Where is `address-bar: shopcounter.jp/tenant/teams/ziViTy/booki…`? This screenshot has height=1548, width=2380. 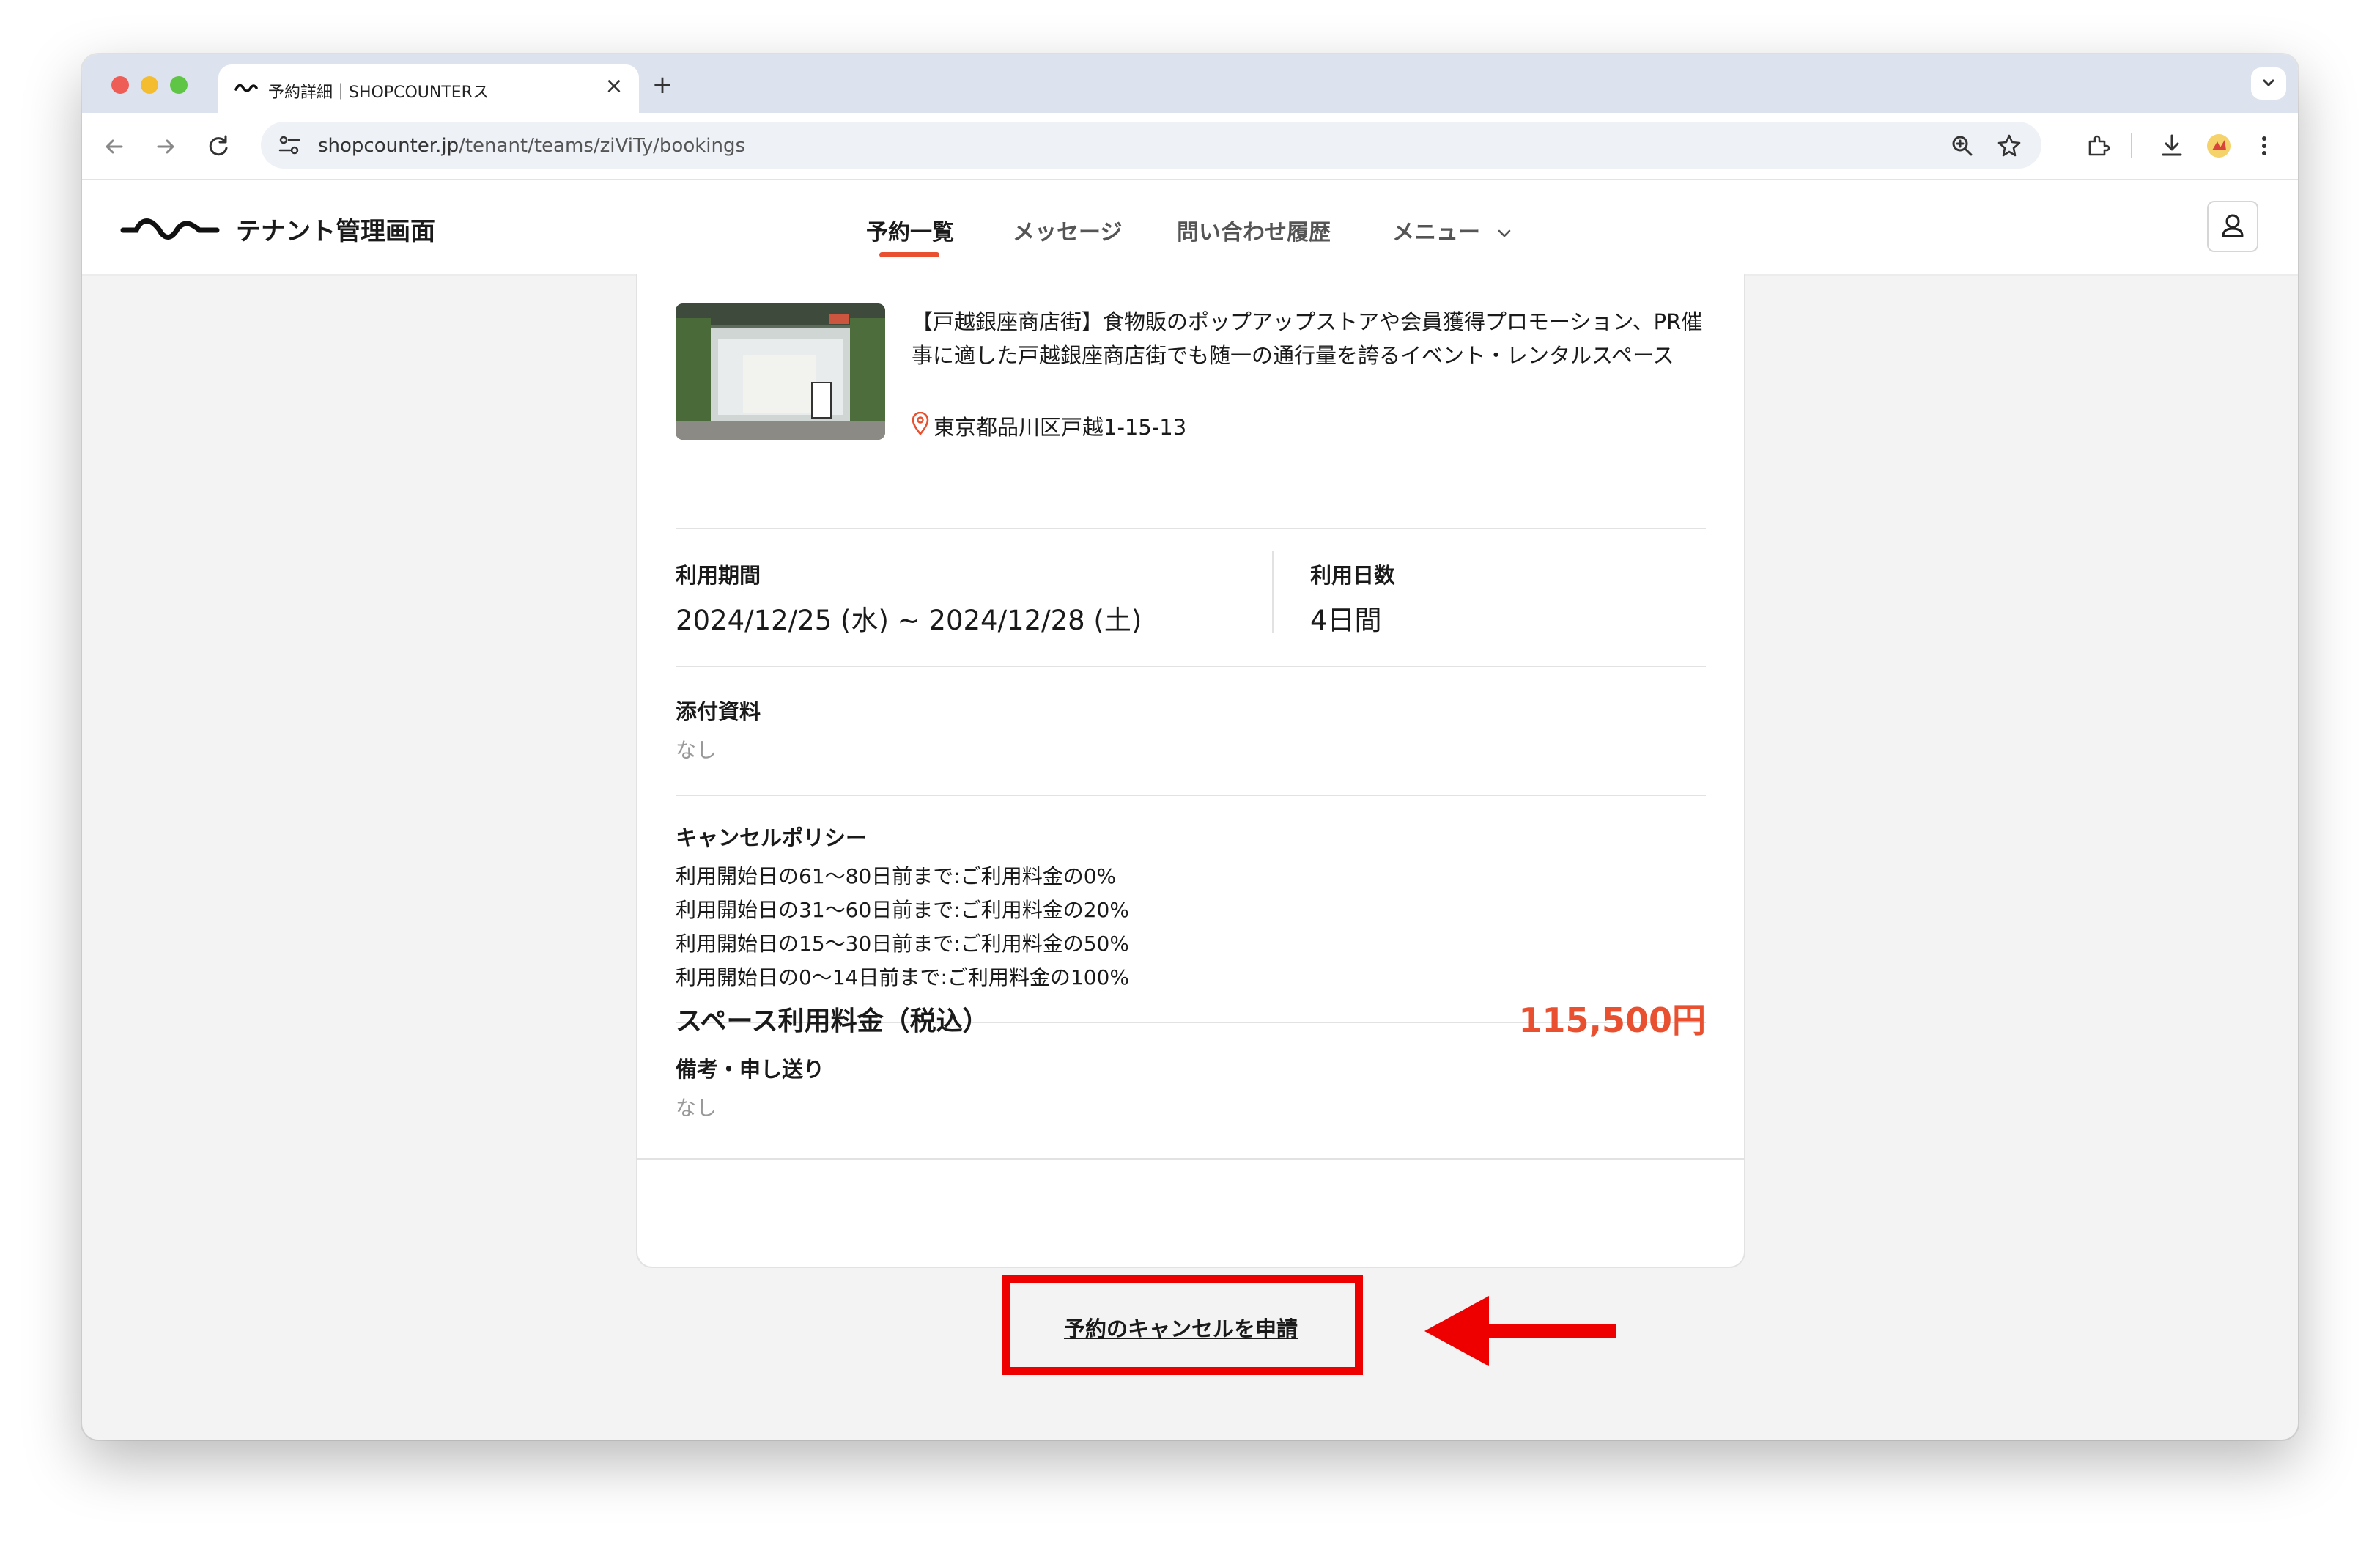 address-bar: shopcounter.jp/tenant/teams/ziViTy/booki… is located at coordinates (1151, 145).